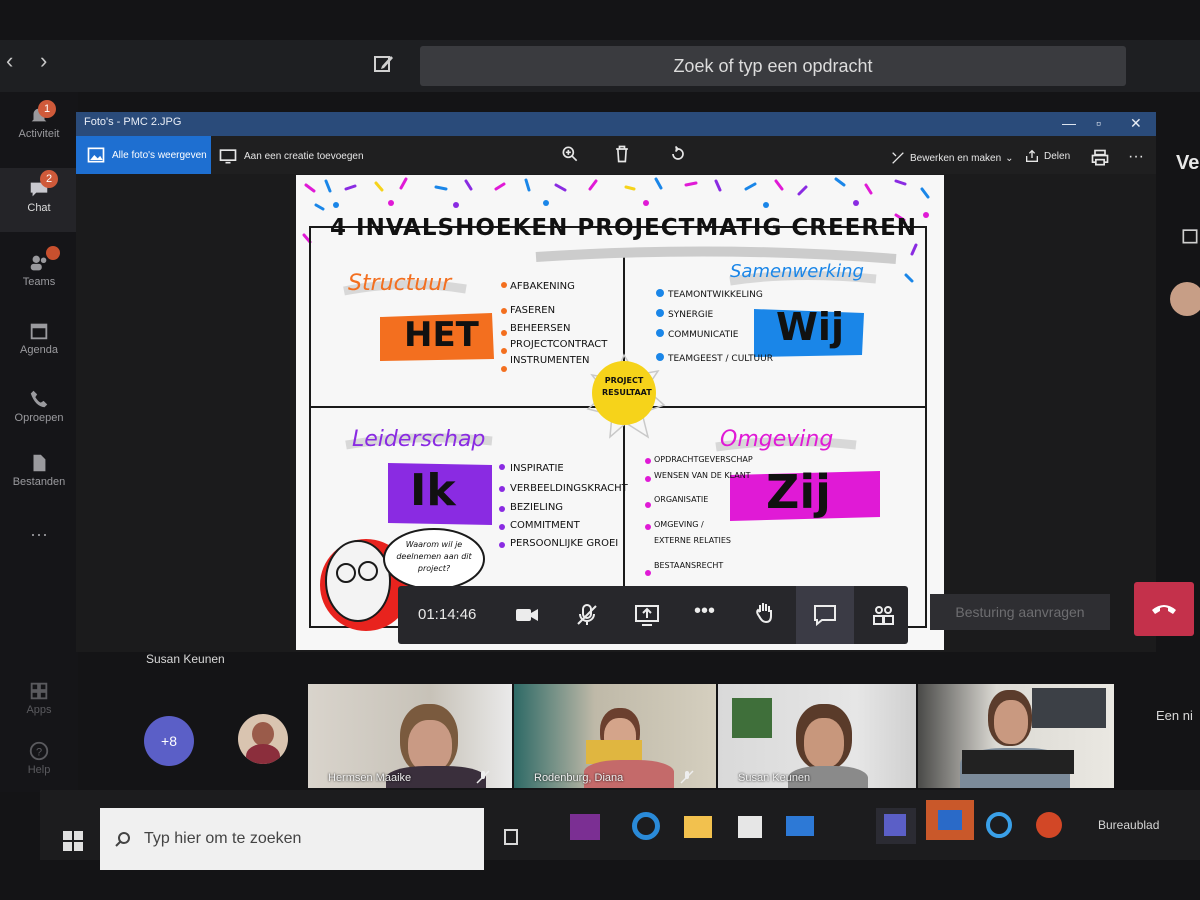  I want to click on bullet-item: WENSEN VAN DE KLANT, so click(702, 475).